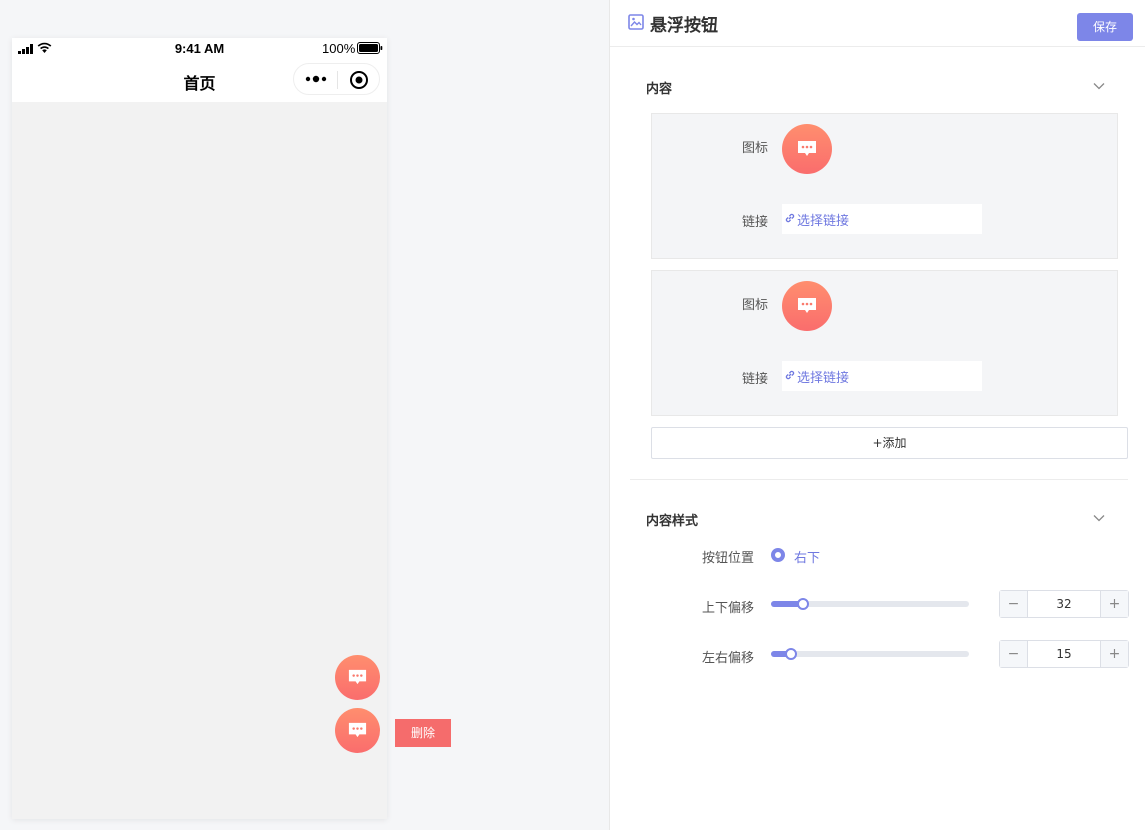 The height and width of the screenshot is (830, 1145). What do you see at coordinates (807, 556) in the screenshot?
I see `position-radio-label: 右下` at bounding box center [807, 556].